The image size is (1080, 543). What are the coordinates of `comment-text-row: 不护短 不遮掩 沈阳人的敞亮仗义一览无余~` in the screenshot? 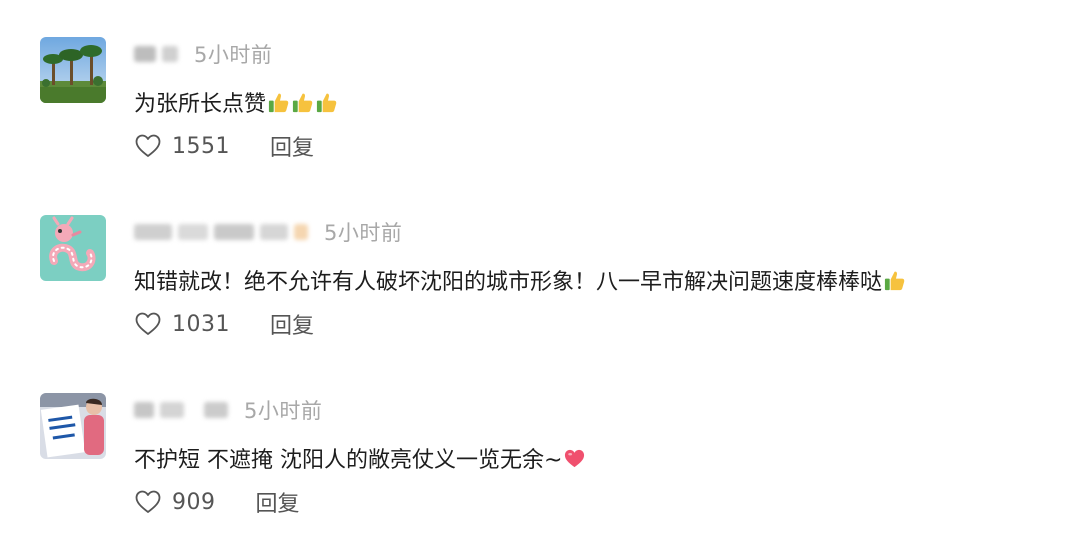 It's located at (360, 458).